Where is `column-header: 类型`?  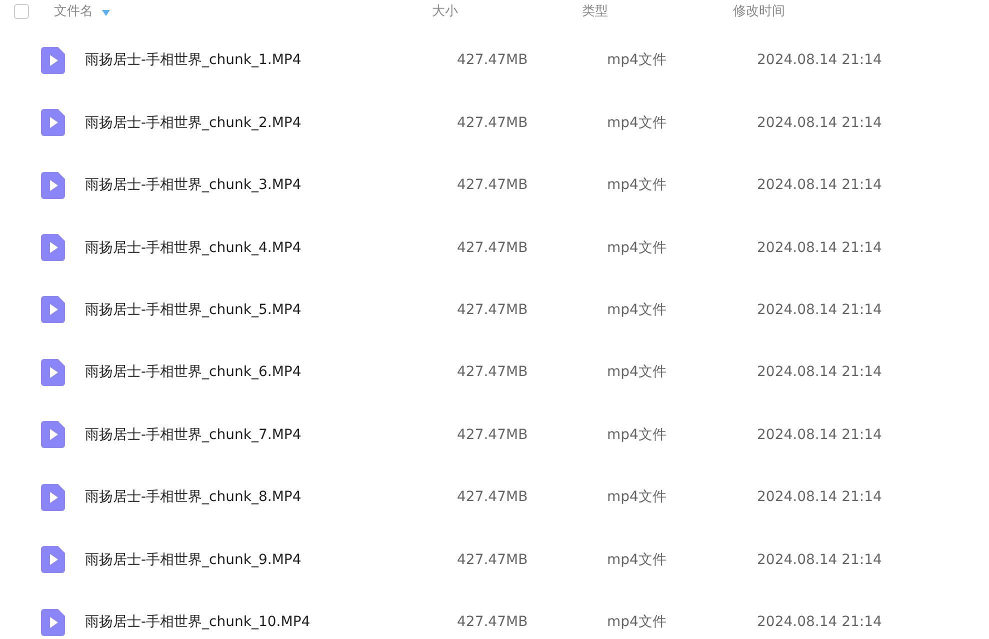 column-header: 类型 is located at coordinates (595, 11).